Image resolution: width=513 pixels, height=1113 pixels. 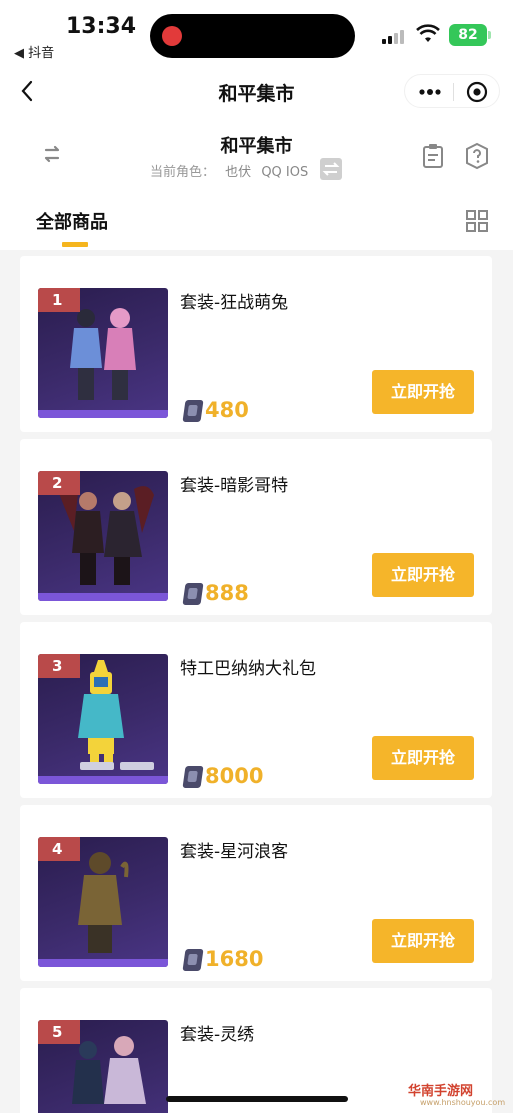 I want to click on more-icon, so click(x=430, y=92).